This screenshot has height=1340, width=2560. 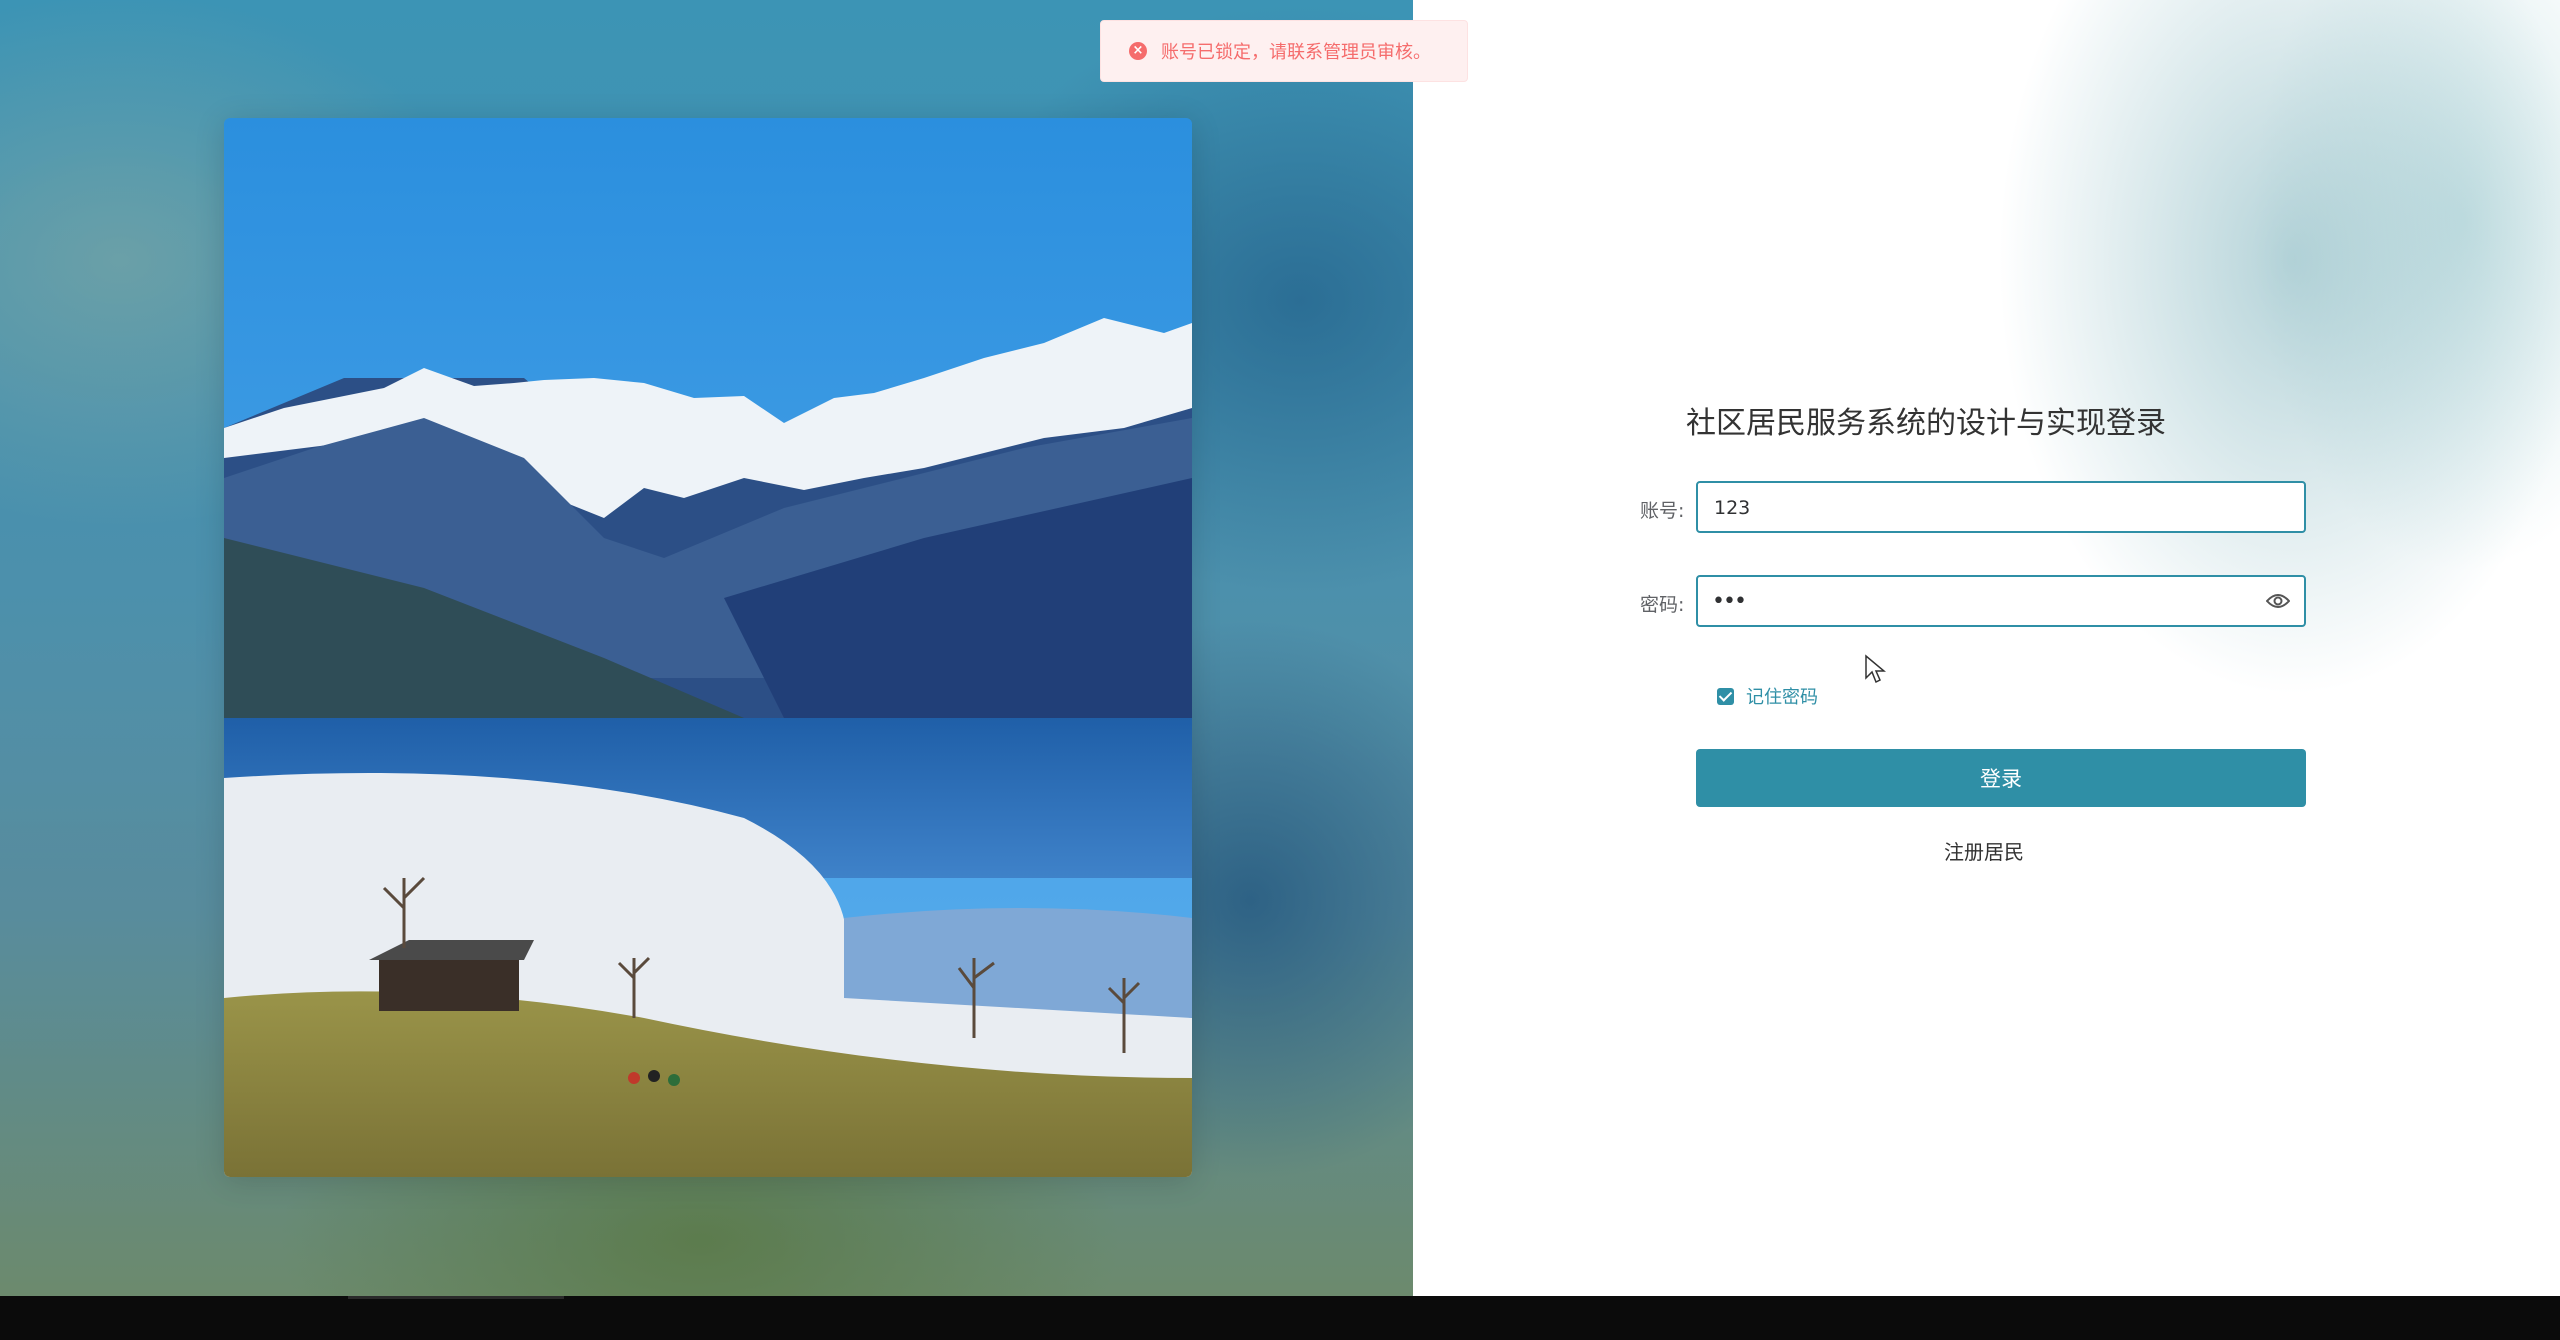 What do you see at coordinates (2001, 778) in the screenshot?
I see `login-button: 登录` at bounding box center [2001, 778].